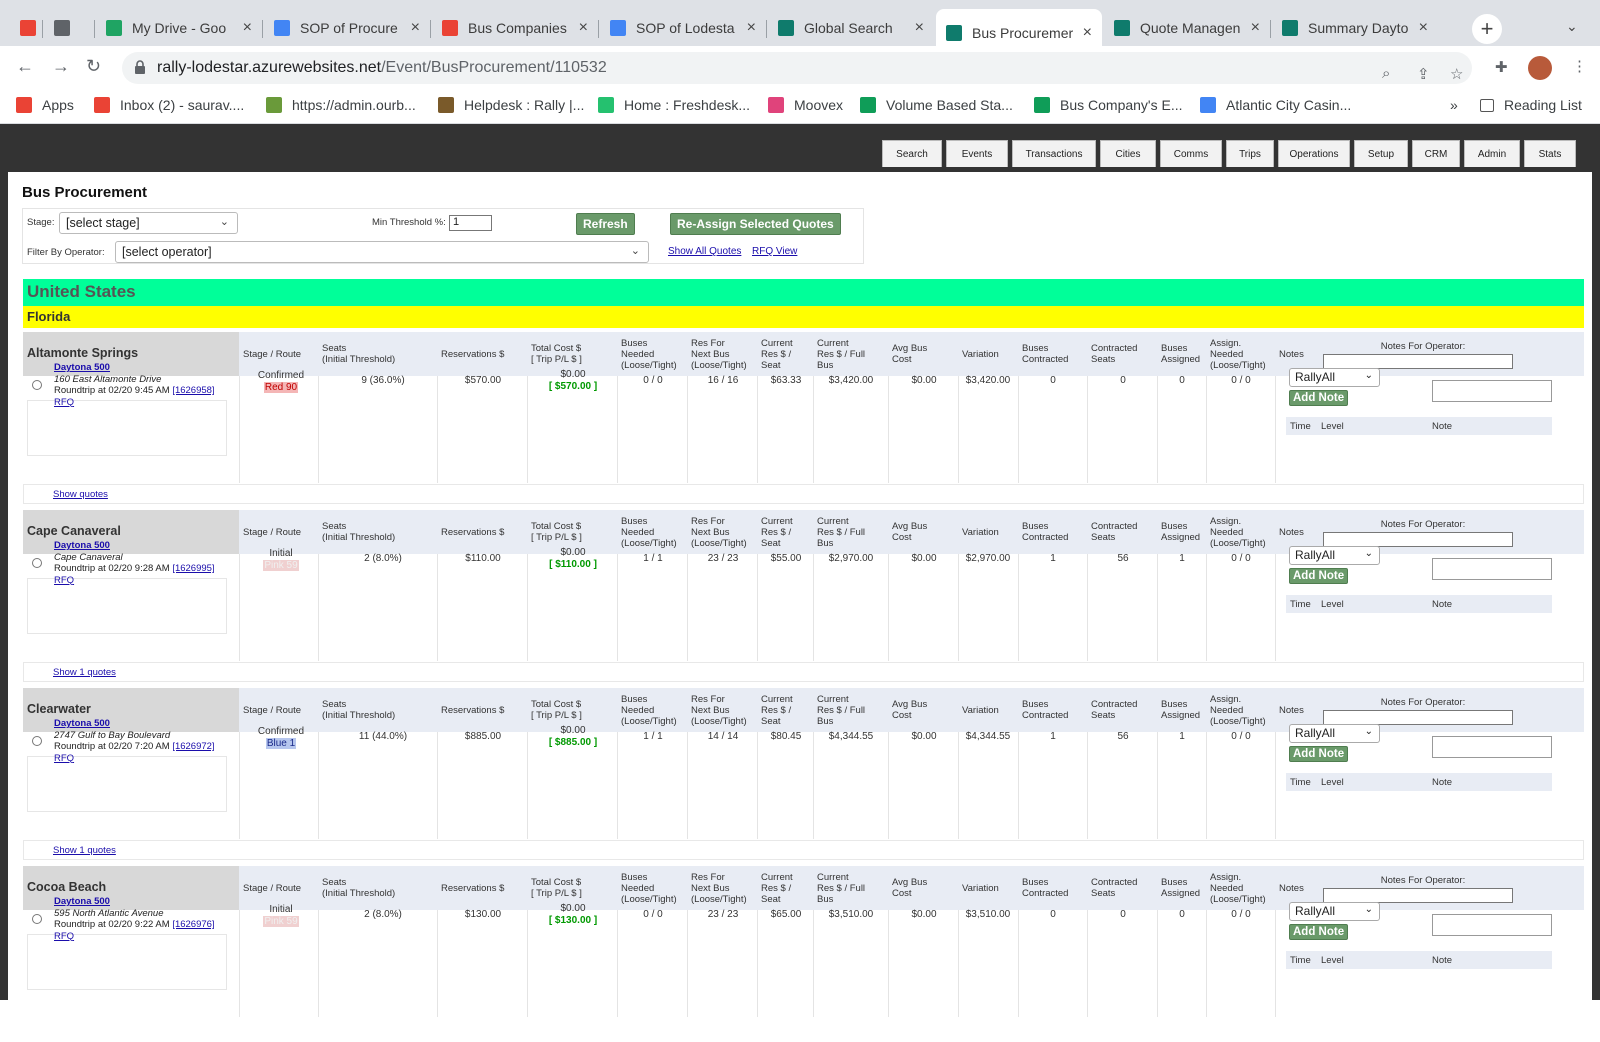 The image size is (1600, 1042). What do you see at coordinates (774, 251) in the screenshot?
I see `rfq-view-link: RFQ View` at bounding box center [774, 251].